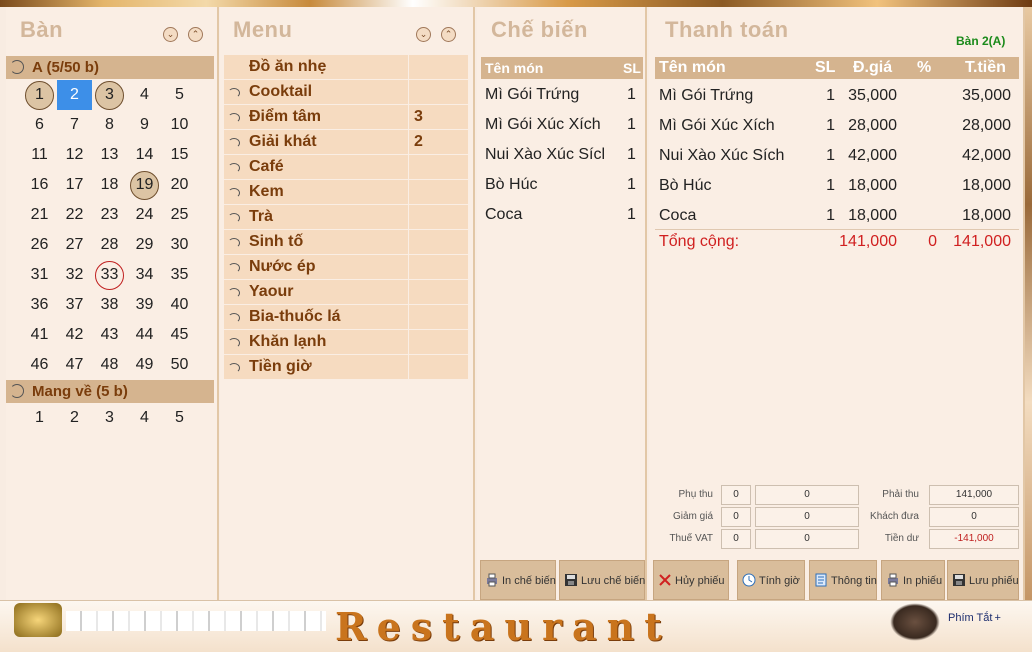 The width and height of the screenshot is (1032, 652). Describe the element at coordinates (179, 275) in the screenshot. I see `table-cell: 35` at that location.